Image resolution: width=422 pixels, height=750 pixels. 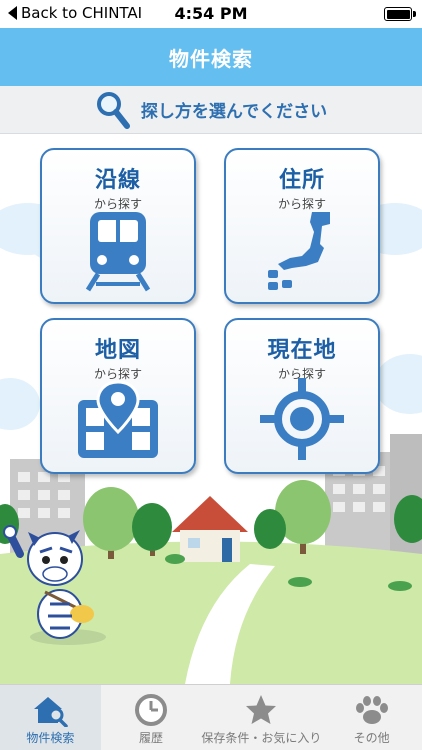 What do you see at coordinates (50, 738) in the screenshot?
I see `tab-label: 物件検索` at bounding box center [50, 738].